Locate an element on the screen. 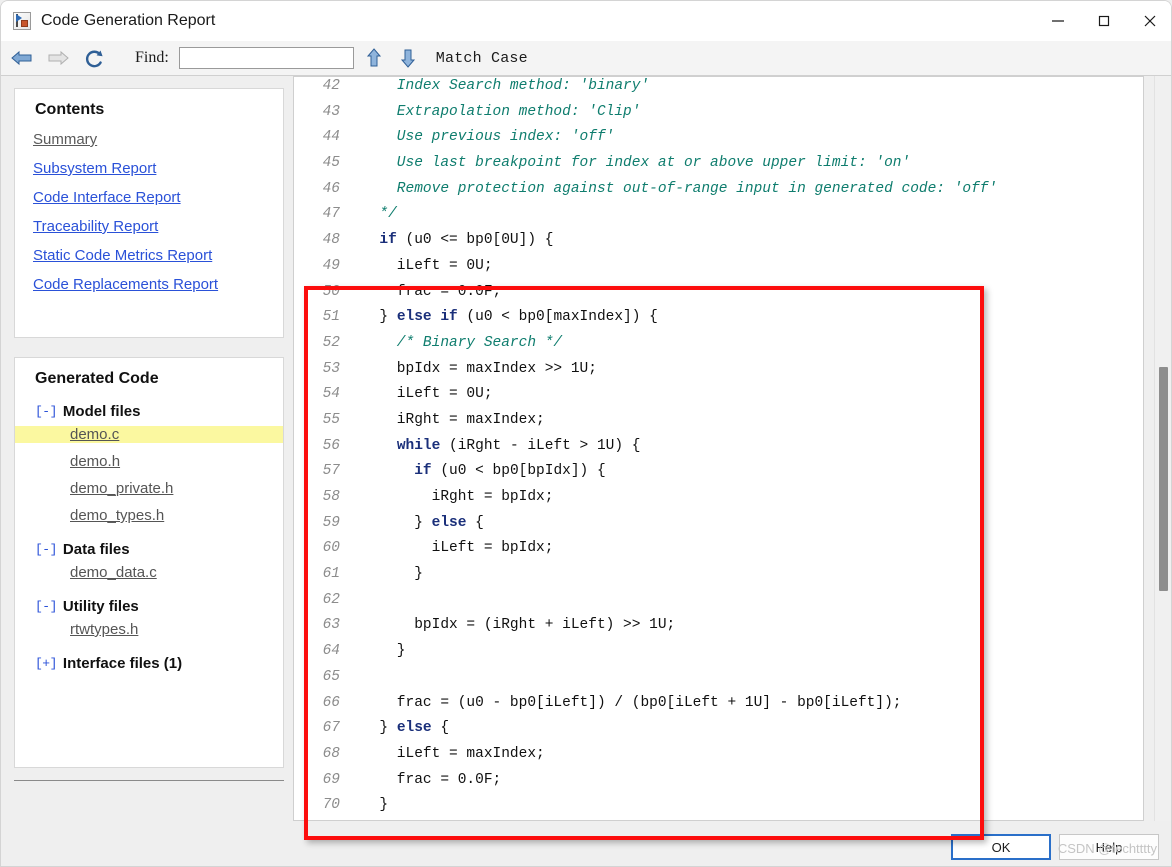 Image resolution: width=1172 pixels, height=867 pixels. line-number: 70 is located at coordinates (331, 805).